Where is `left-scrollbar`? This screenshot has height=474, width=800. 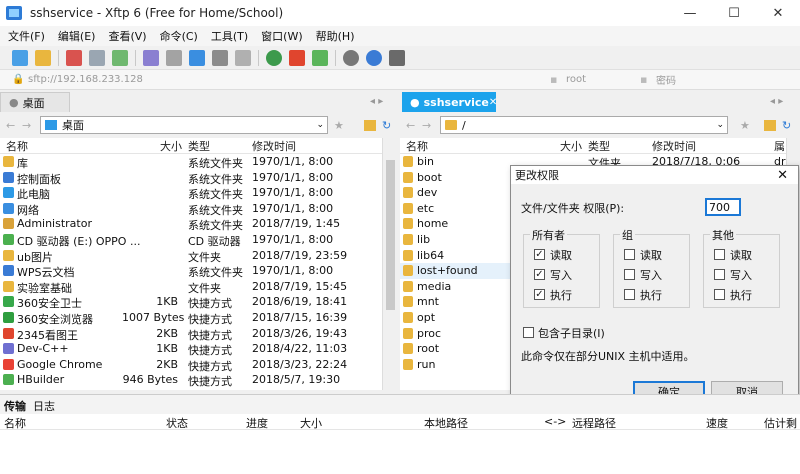 left-scrollbar is located at coordinates (390, 264).